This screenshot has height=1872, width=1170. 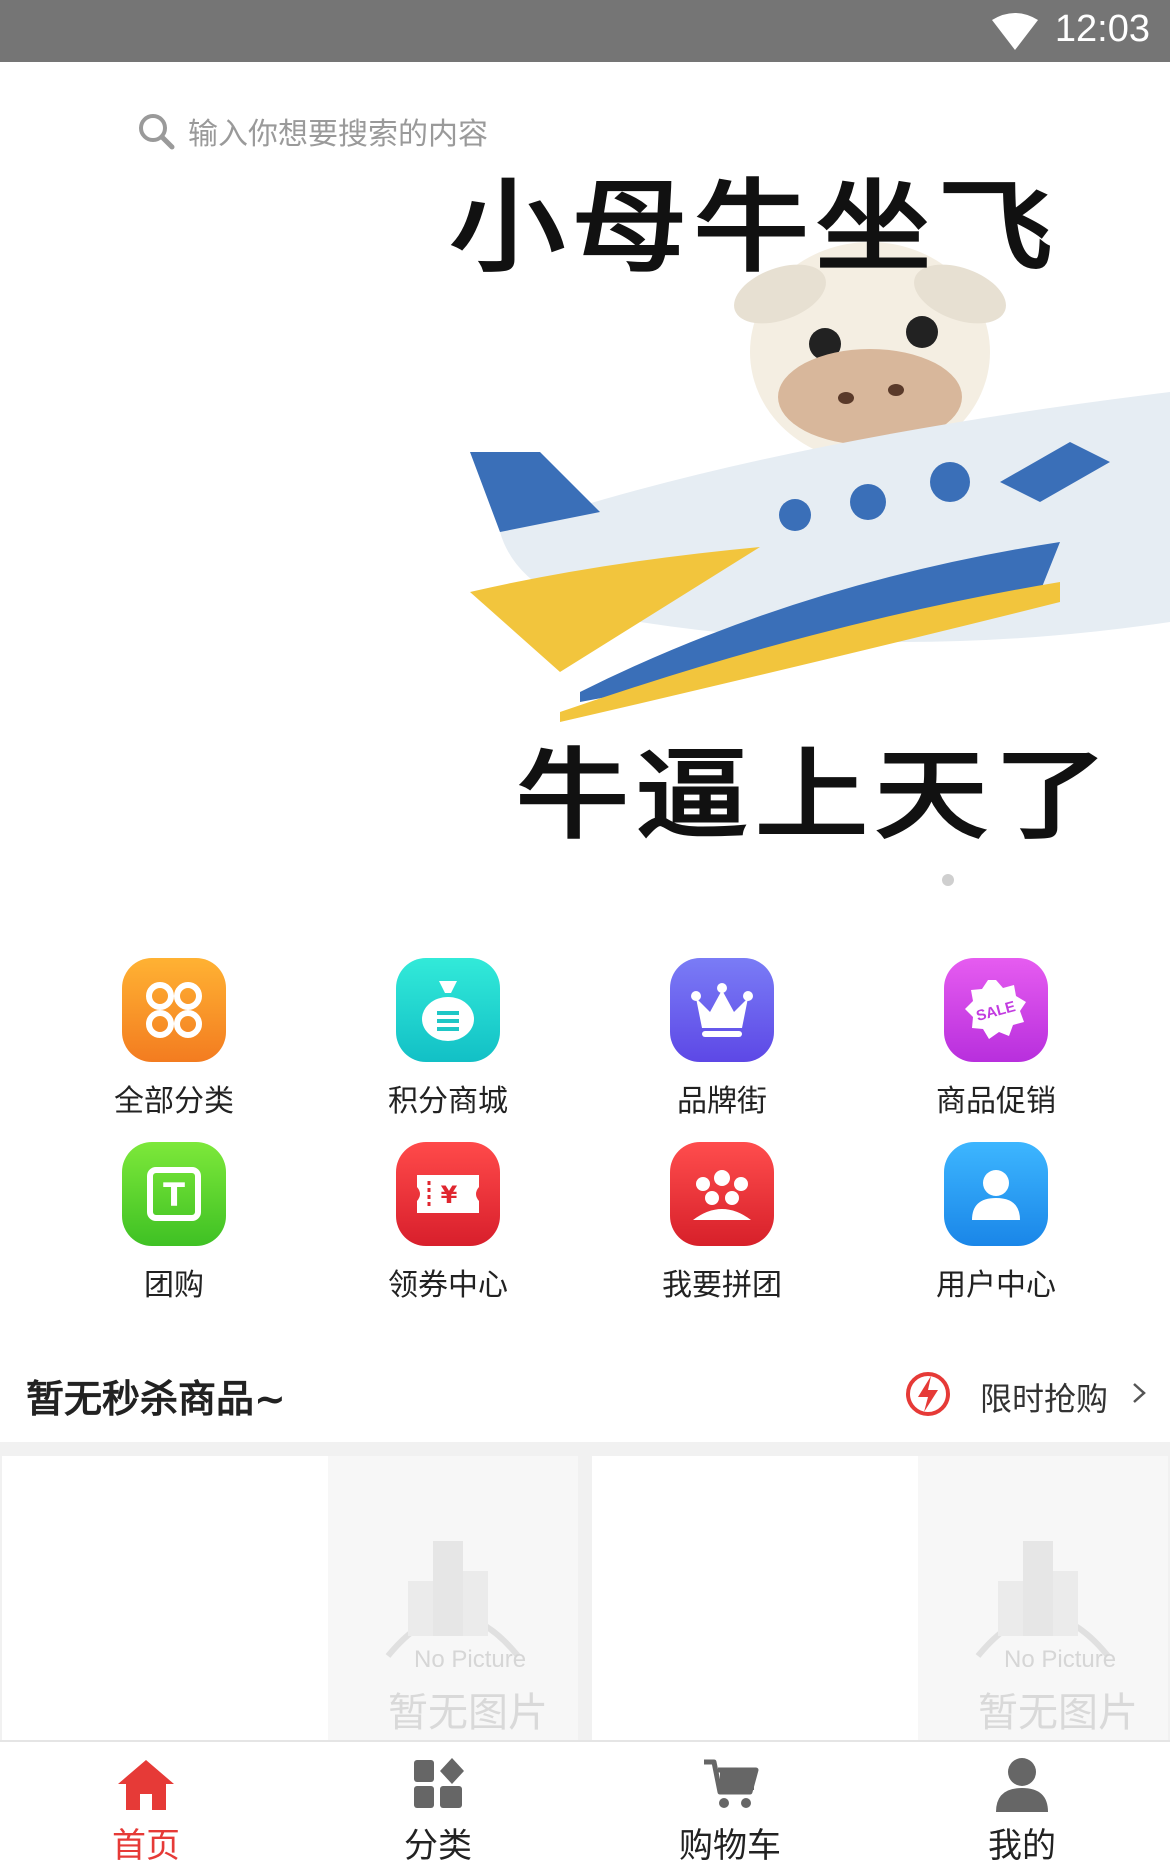 I want to click on carousel-indicator, so click(x=948, y=880).